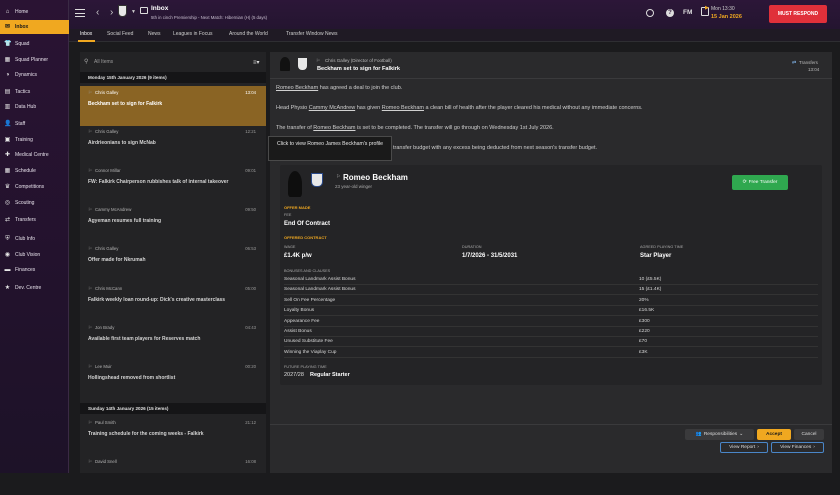 This screenshot has height=495, width=840. What do you see at coordinates (8, 43) in the screenshot?
I see `squad-icon: 👕` at bounding box center [8, 43].